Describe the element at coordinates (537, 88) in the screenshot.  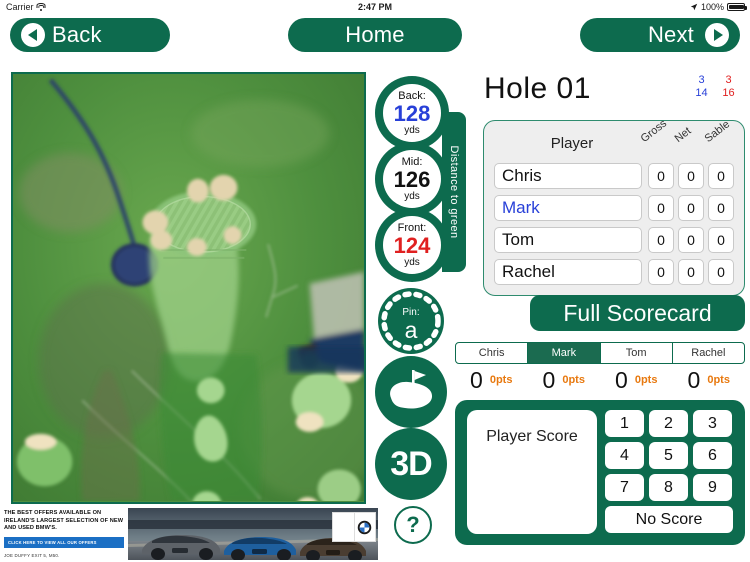
I see `page-title: Hole 01` at that location.